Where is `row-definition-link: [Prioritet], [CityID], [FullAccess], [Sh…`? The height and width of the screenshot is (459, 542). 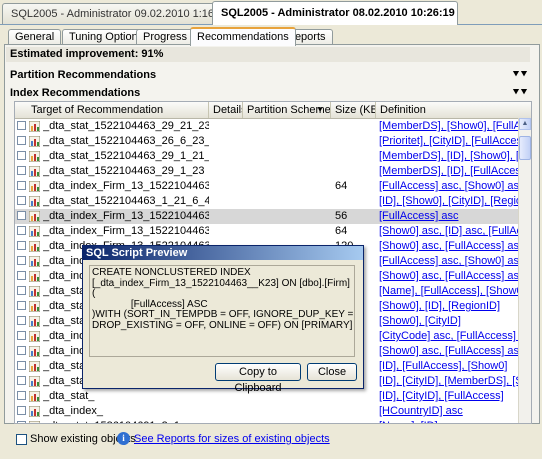 row-definition-link: [Prioritet], [CityID], [FullAccess], [Sh… is located at coordinates (449, 141).